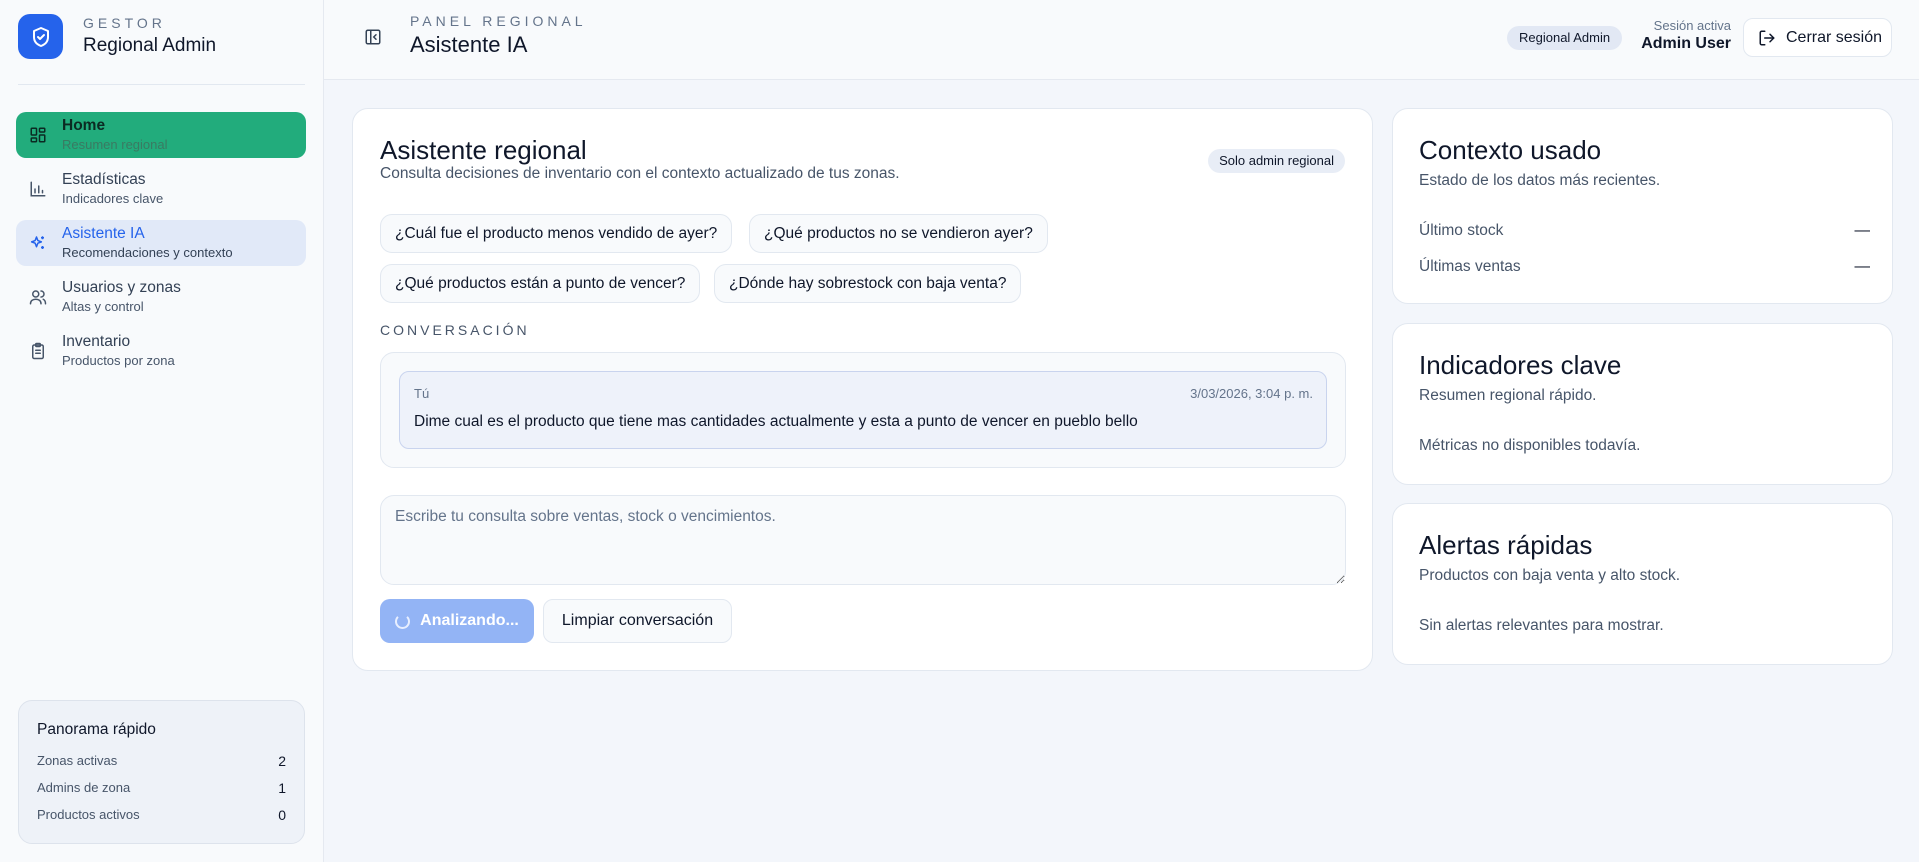  What do you see at coordinates (150, 45) in the screenshot?
I see `brand-title: Regional Admin` at bounding box center [150, 45].